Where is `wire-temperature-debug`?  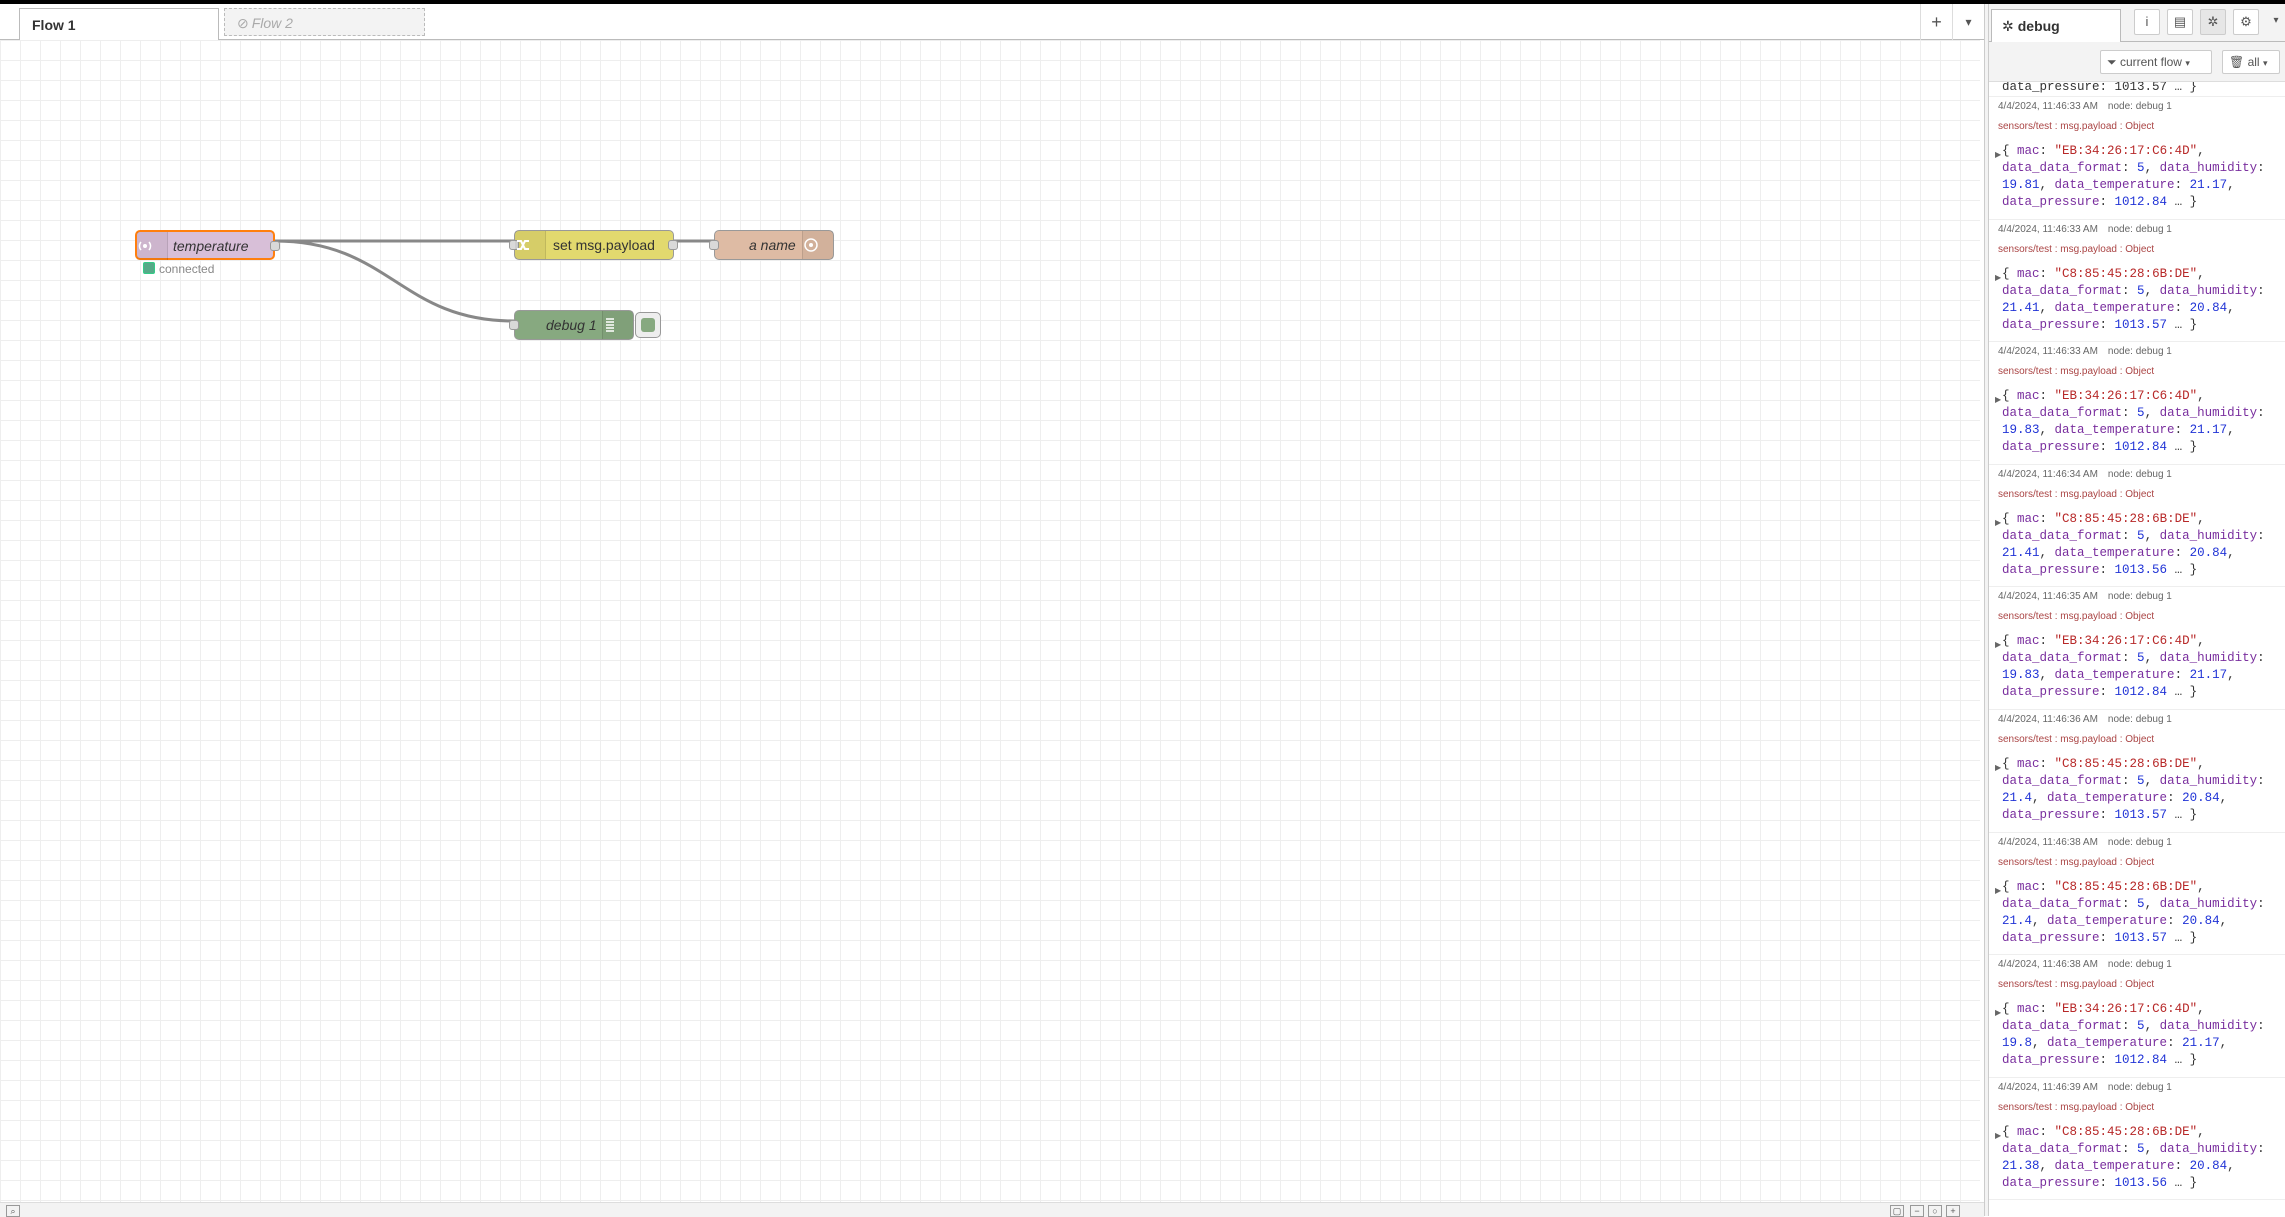
wire-temperature-debug is located at coordinates (394, 281).